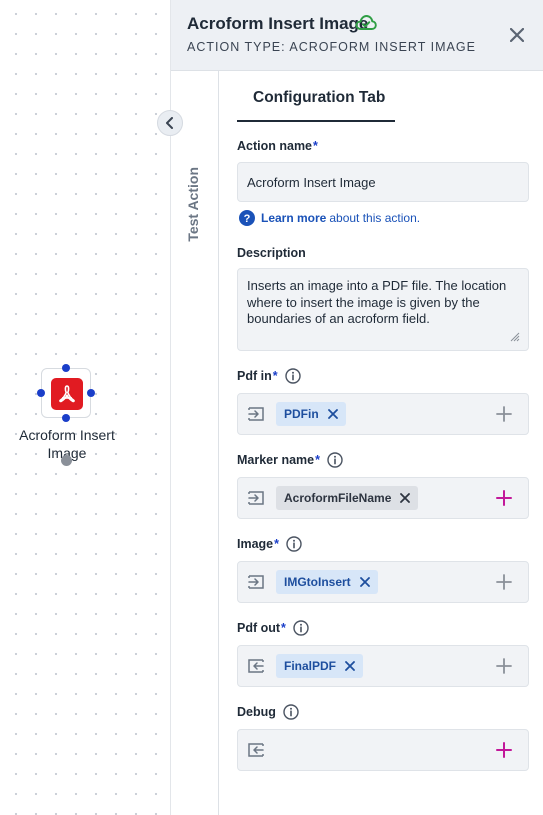 This screenshot has height=815, width=543. I want to click on pdf-out-label: Pdf out *, so click(273, 628).